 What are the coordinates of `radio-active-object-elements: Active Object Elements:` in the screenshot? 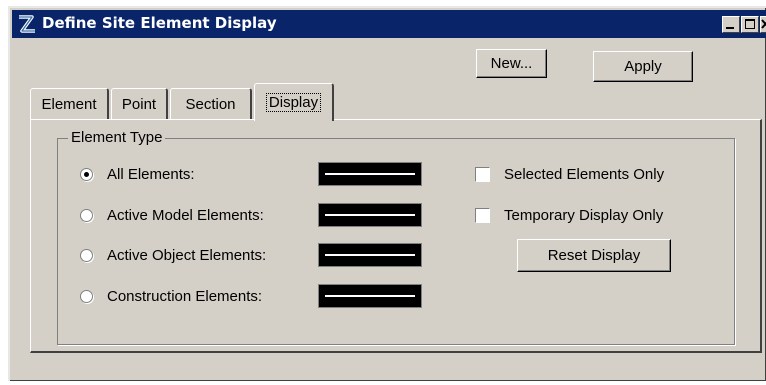 It's located at (173, 255).